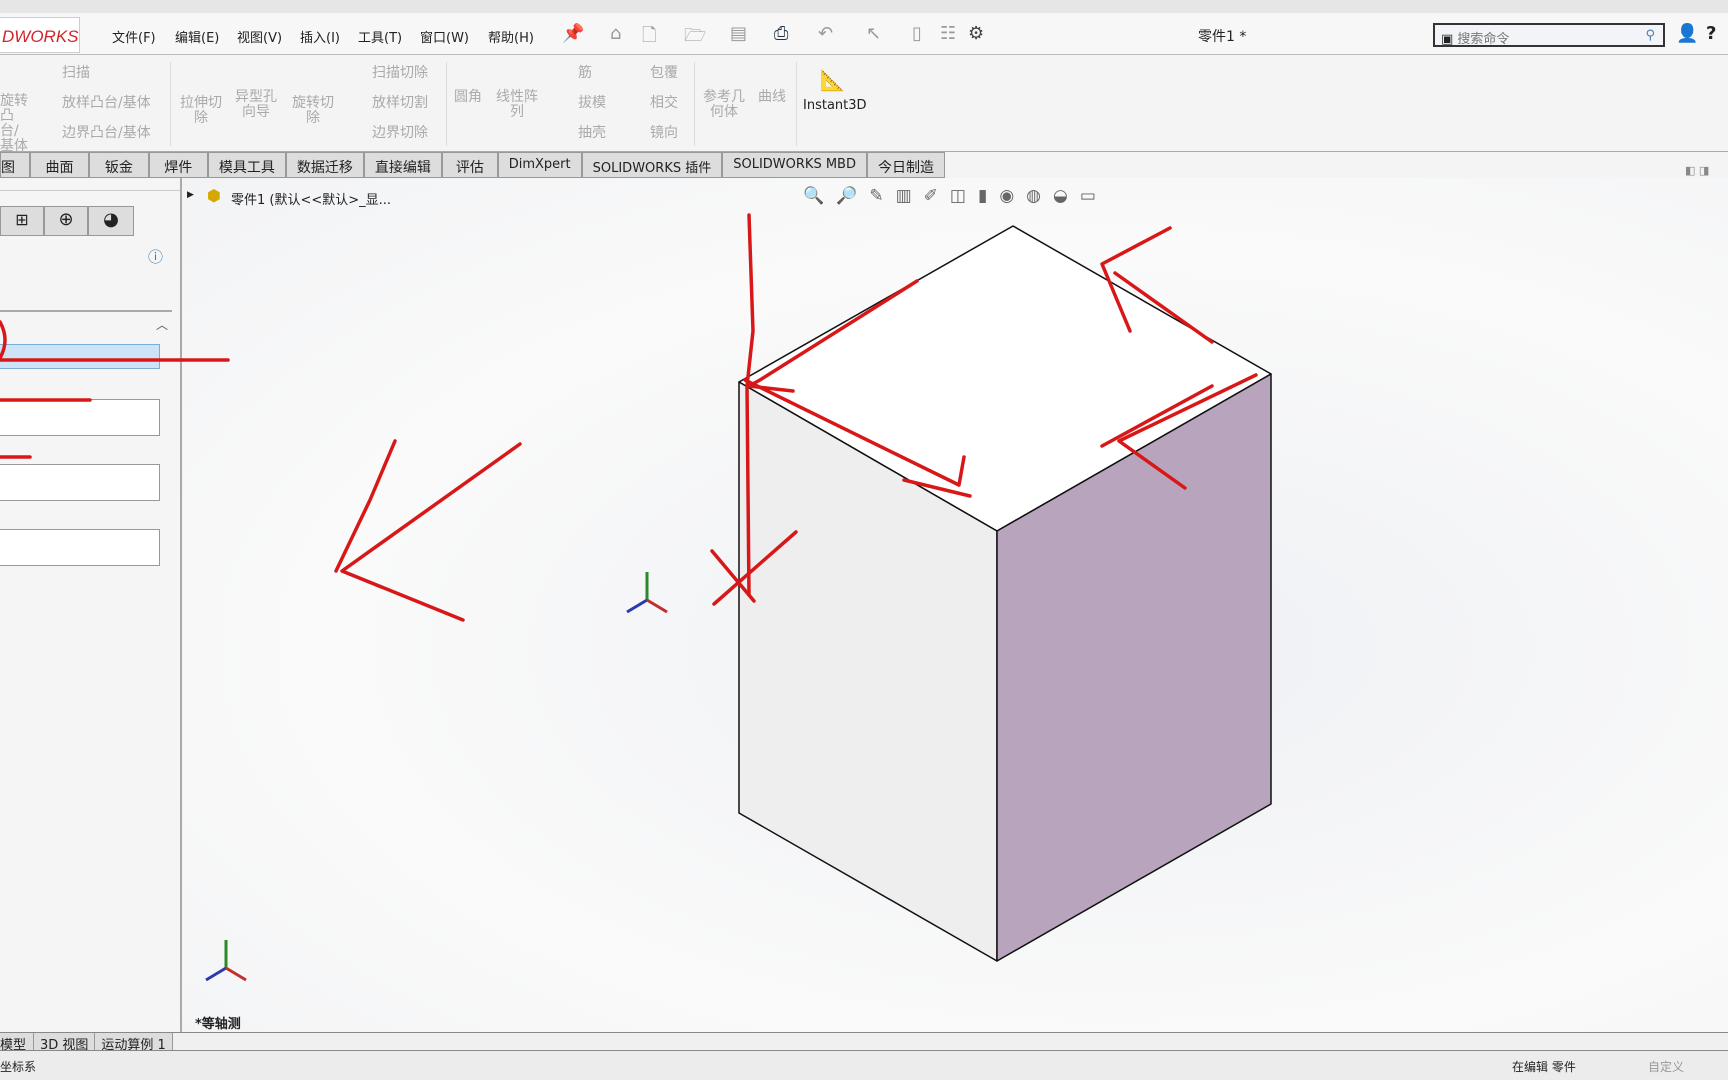  Describe the element at coordinates (910, 196) in the screenshot. I see `section-view-icon: ▥` at that location.